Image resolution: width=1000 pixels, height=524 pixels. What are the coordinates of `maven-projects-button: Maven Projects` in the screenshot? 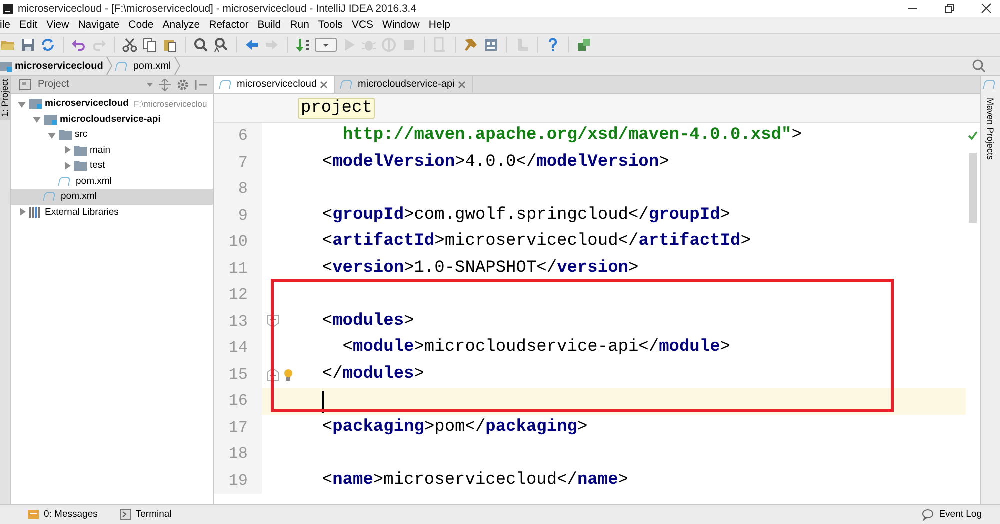 It's located at (991, 129).